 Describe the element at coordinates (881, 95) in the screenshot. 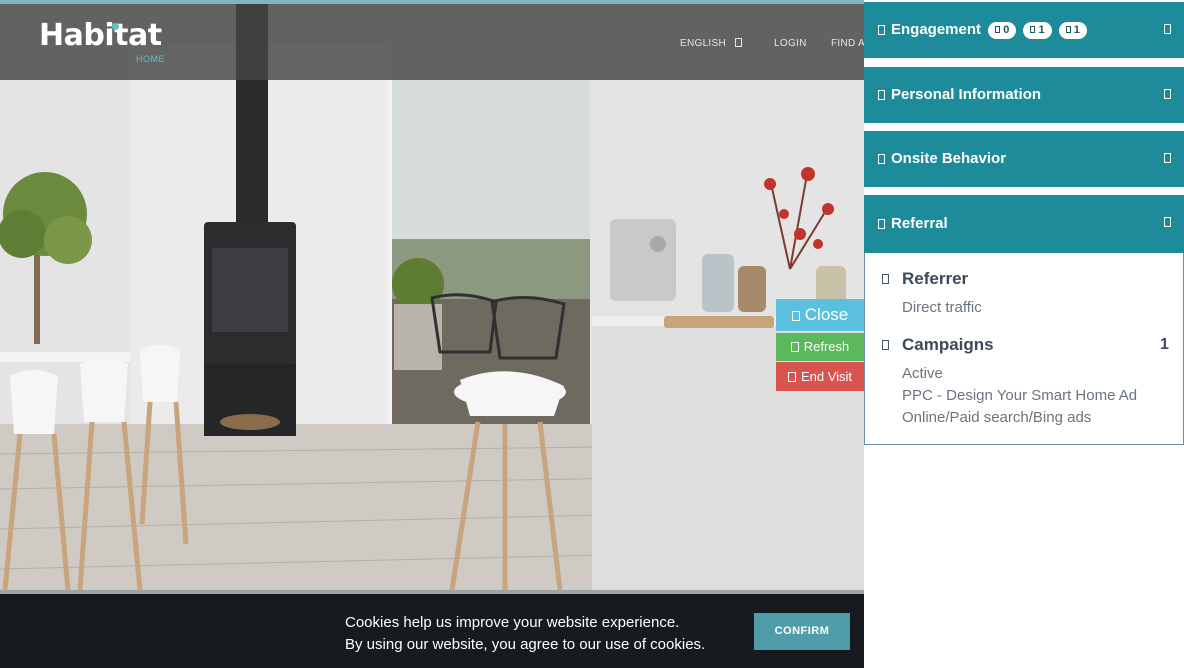

I see `personal-icon` at that location.